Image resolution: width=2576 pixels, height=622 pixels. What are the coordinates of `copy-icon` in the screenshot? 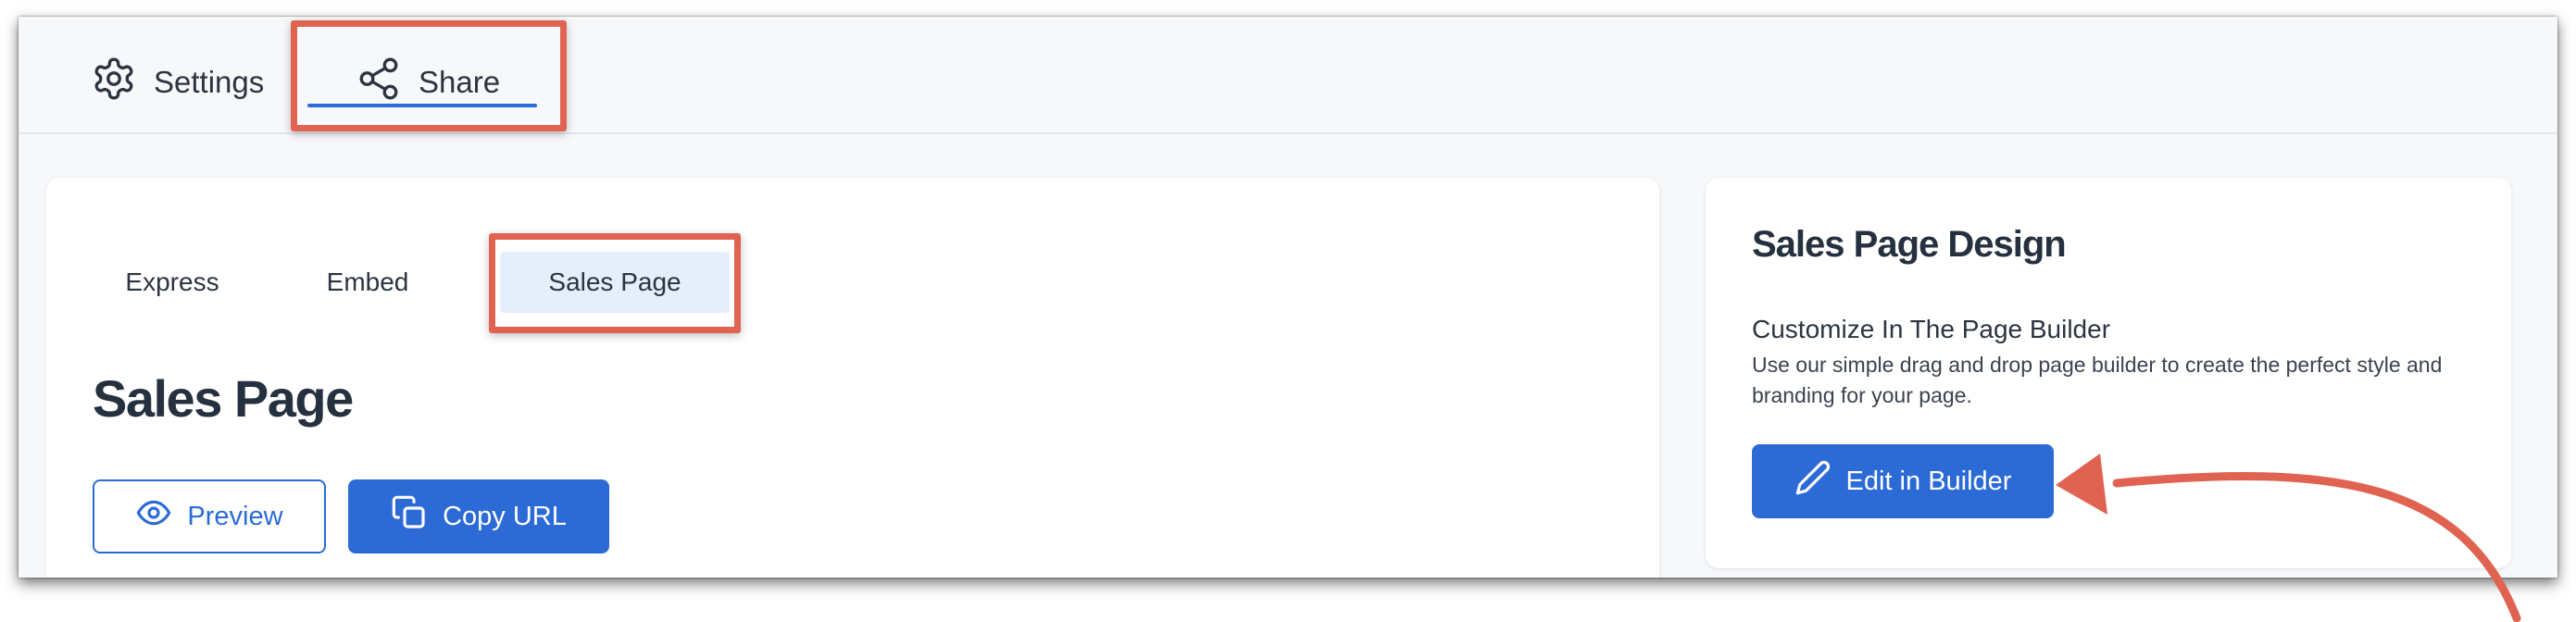 It's located at (410, 516).